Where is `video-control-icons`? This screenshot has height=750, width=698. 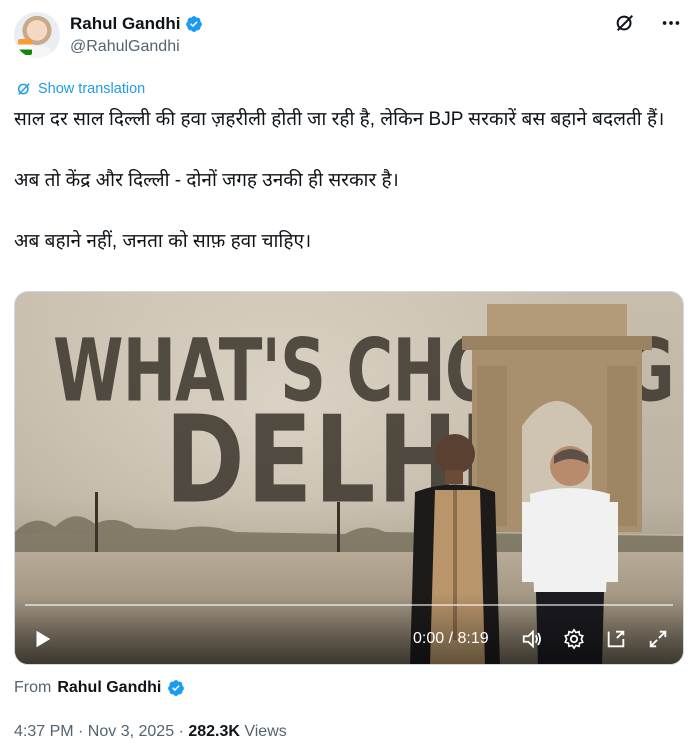 video-control-icons is located at coordinates (595, 639).